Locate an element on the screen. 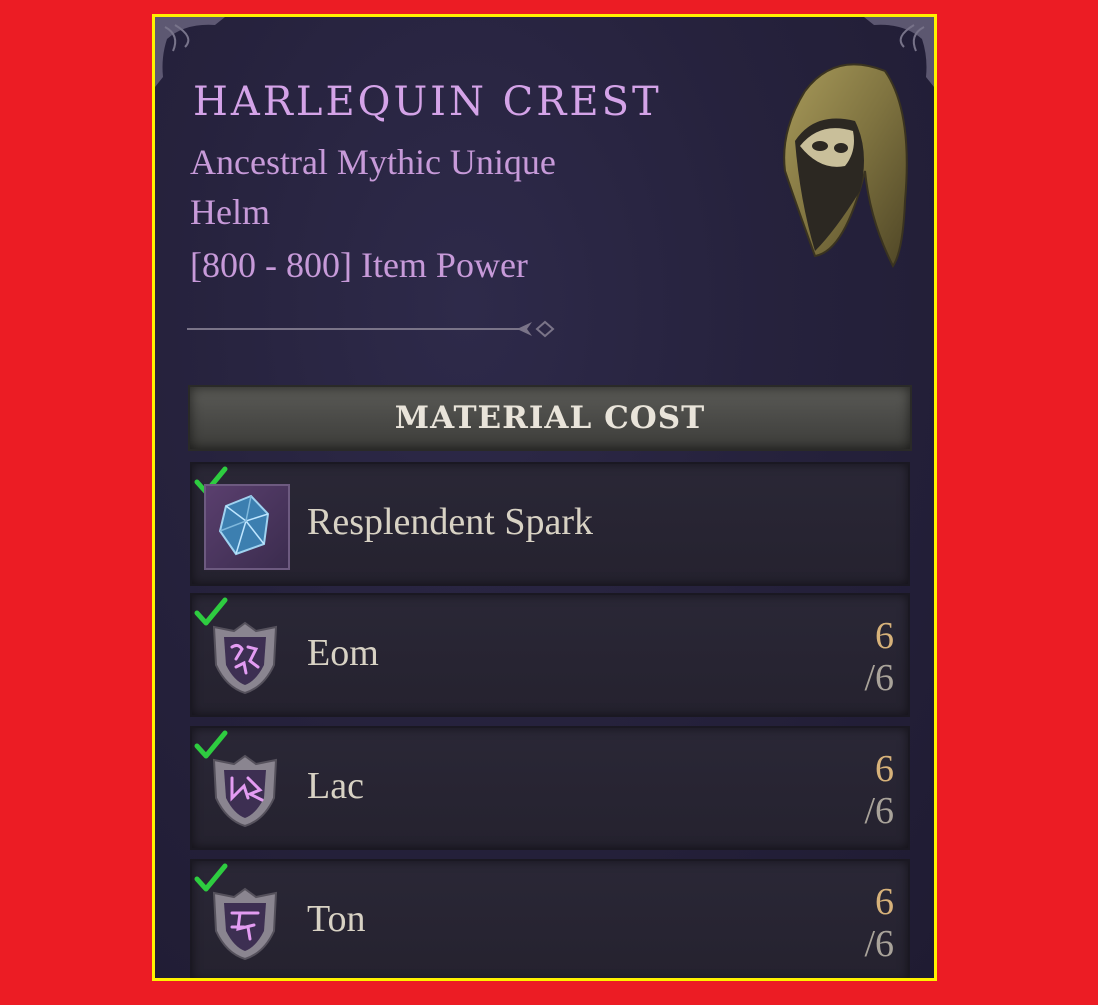 This screenshot has height=1005, width=1098. material-name: Eom is located at coordinates (343, 653).